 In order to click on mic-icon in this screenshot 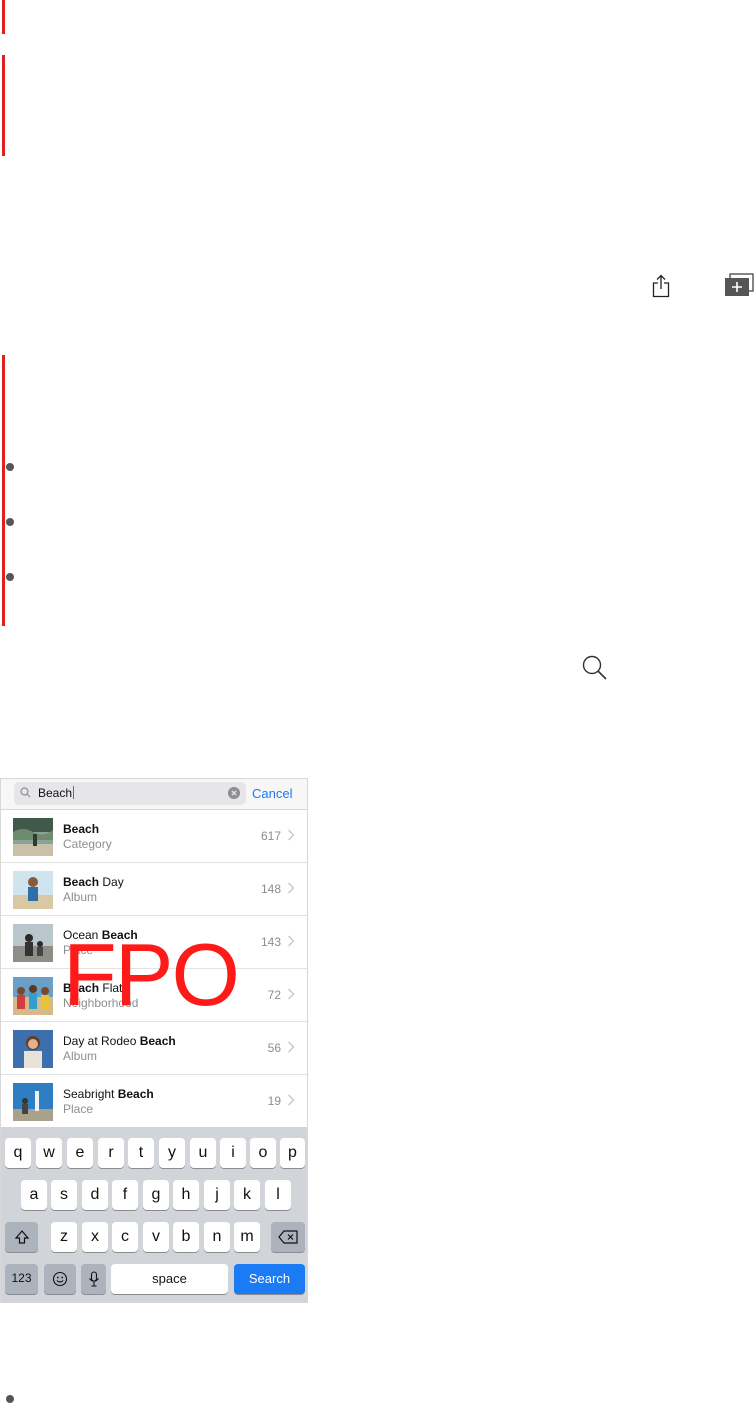, I will do `click(93, 1279)`.